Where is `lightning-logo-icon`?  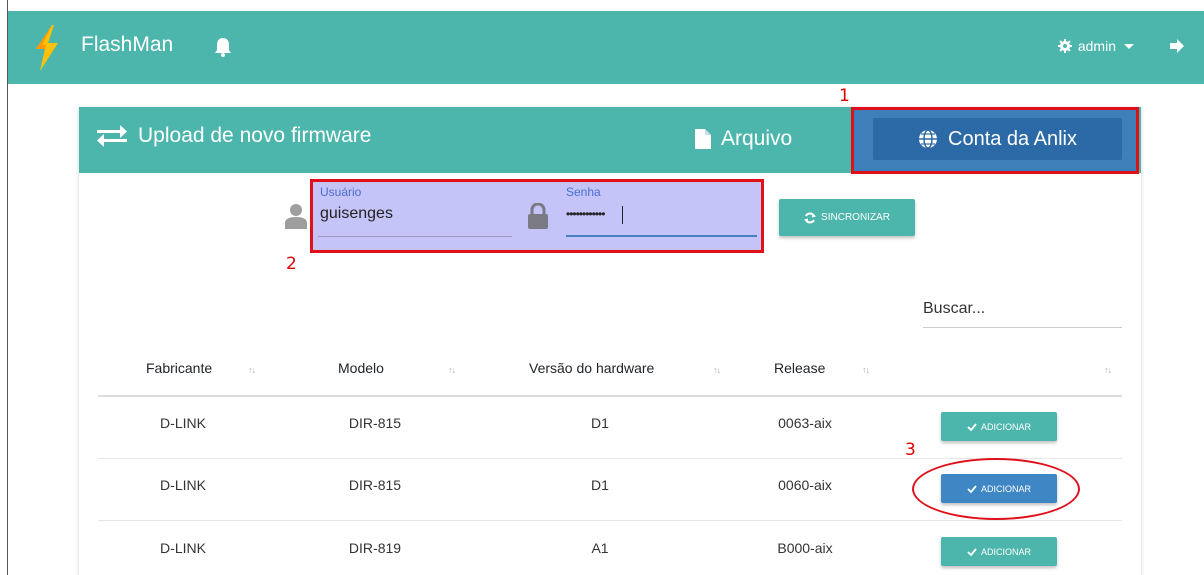
lightning-logo-icon is located at coordinates (46, 48).